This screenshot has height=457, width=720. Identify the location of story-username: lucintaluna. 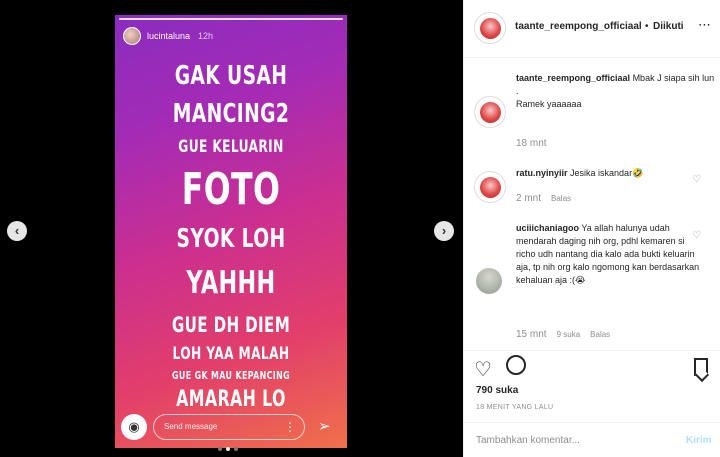
(168, 36).